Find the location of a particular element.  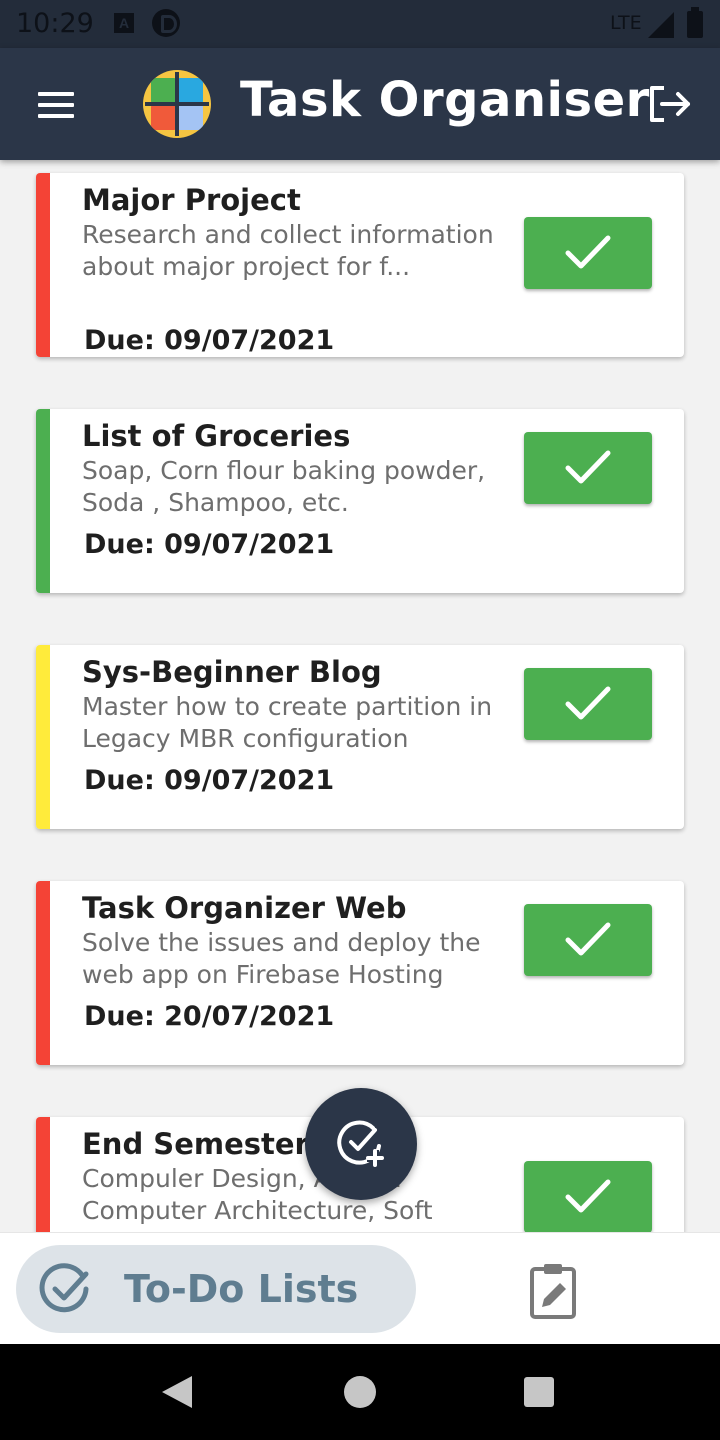

battery-icon is located at coordinates (695, 22).